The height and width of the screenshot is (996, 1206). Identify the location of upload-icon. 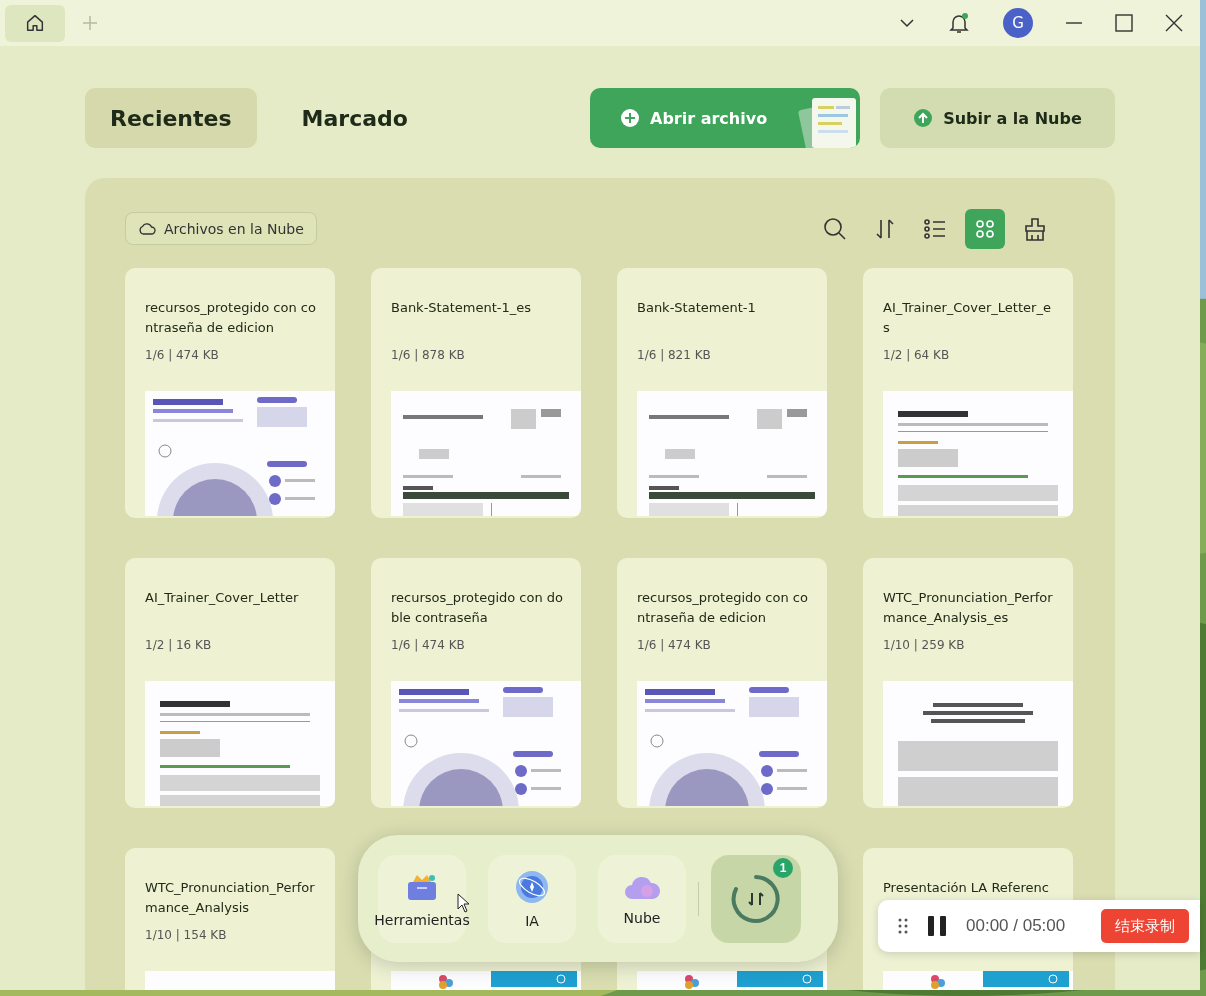
(923, 118).